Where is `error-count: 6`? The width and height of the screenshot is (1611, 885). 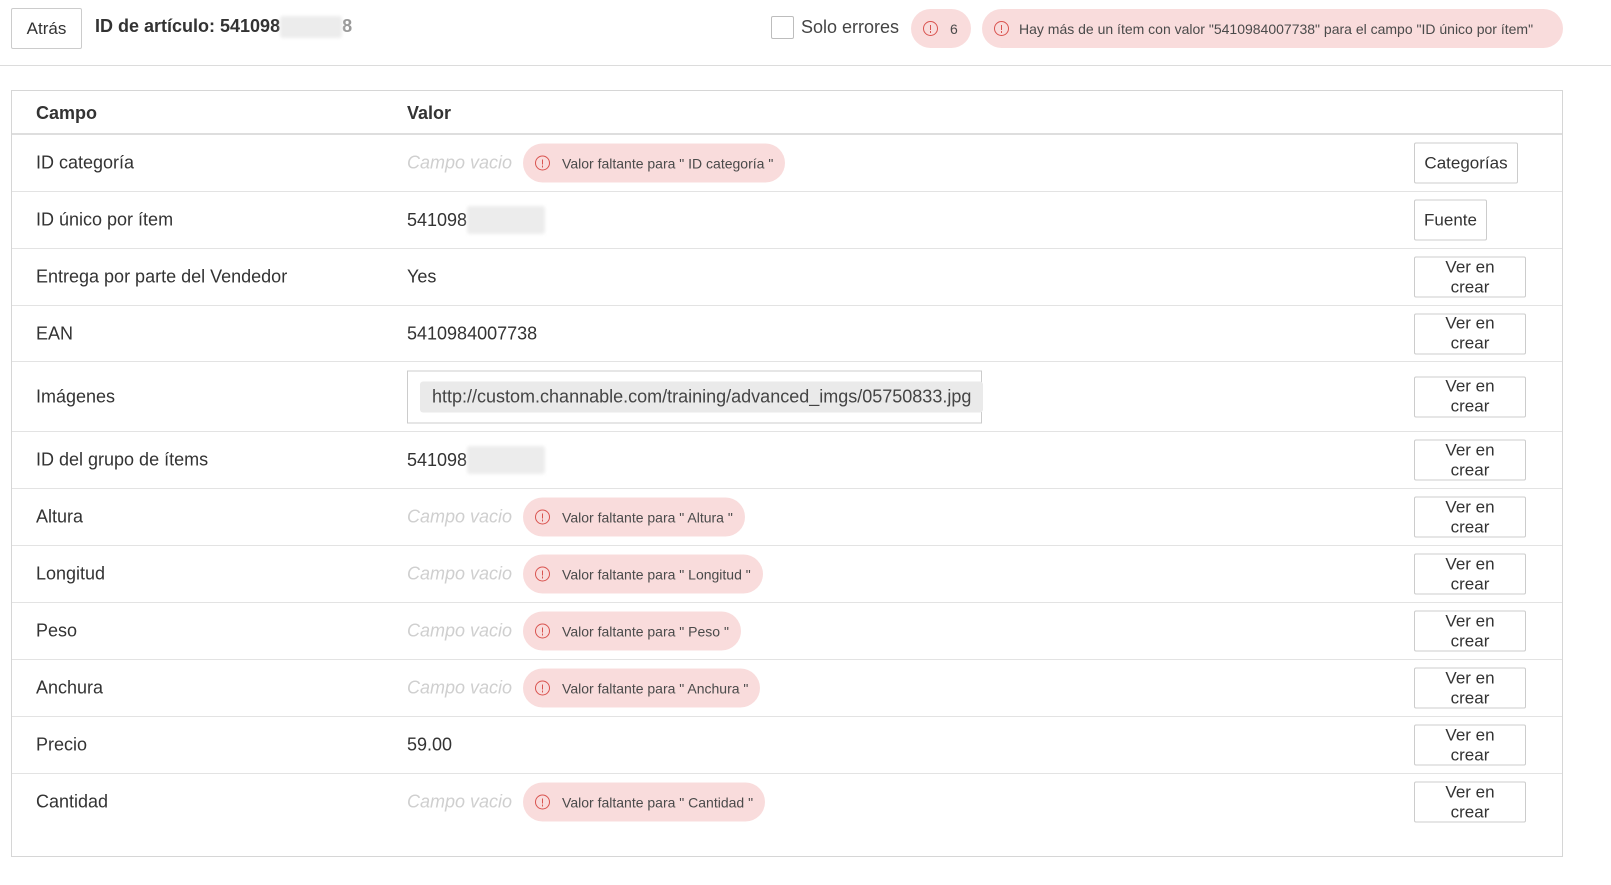 error-count: 6 is located at coordinates (954, 28).